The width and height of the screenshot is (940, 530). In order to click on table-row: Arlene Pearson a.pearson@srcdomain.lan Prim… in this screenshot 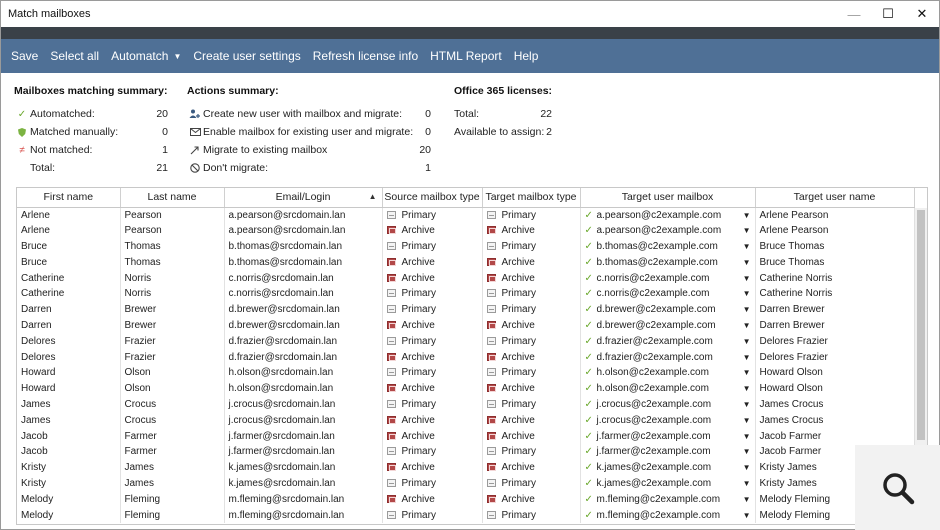, I will do `click(466, 215)`.